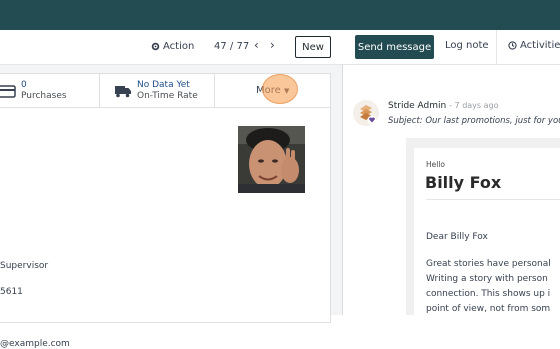  Describe the element at coordinates (272, 45) in the screenshot. I see `next-record-icon: ›` at that location.